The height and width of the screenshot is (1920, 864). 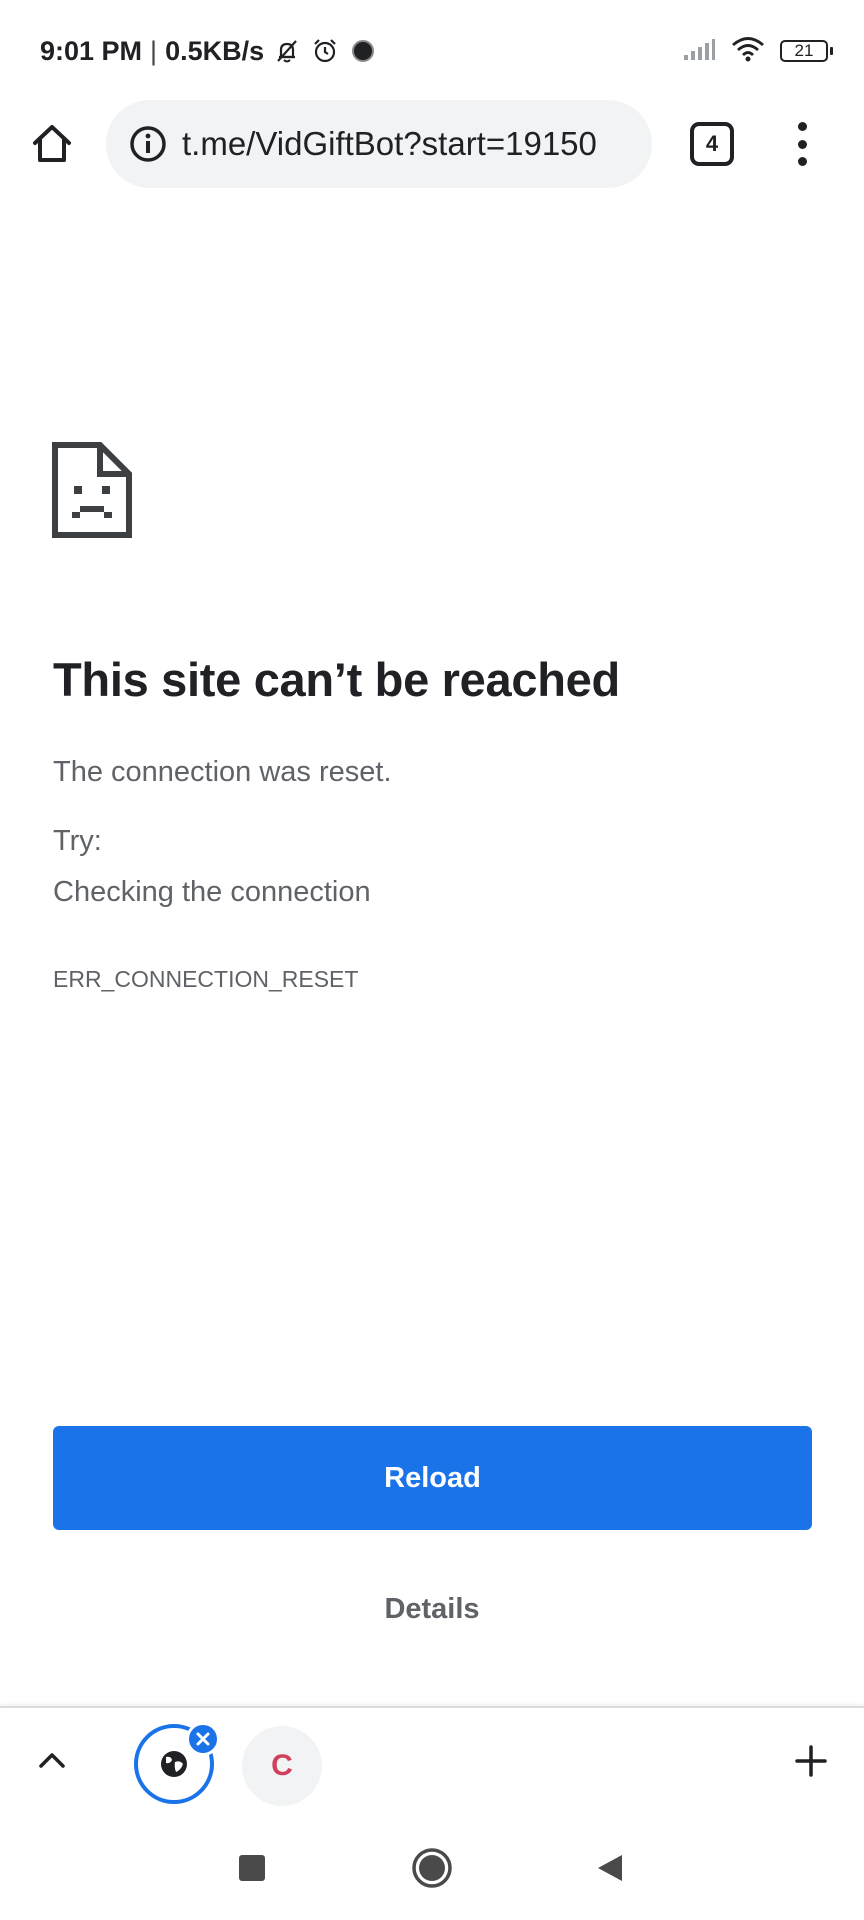 I want to click on signal-icon, so click(x=699, y=51).